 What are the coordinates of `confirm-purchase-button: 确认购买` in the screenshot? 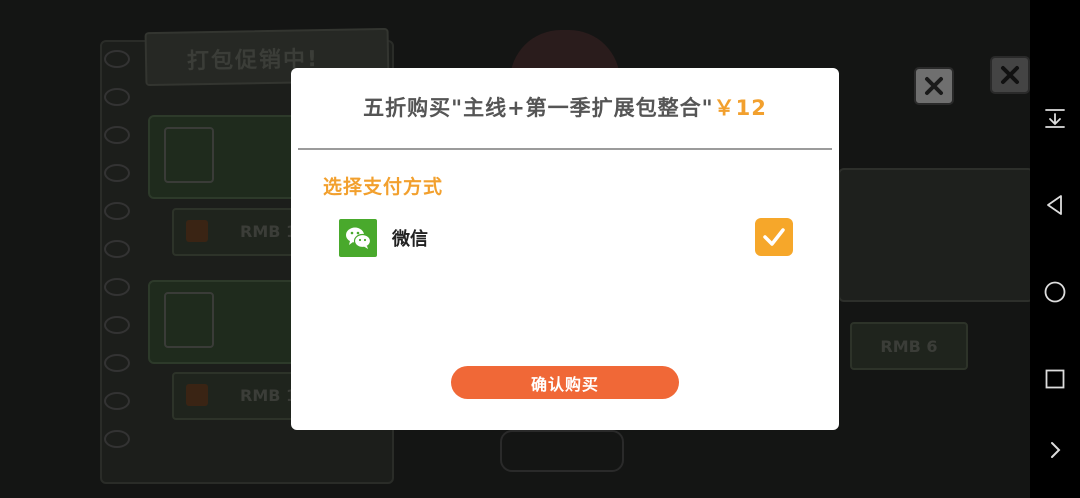 It's located at (565, 382).